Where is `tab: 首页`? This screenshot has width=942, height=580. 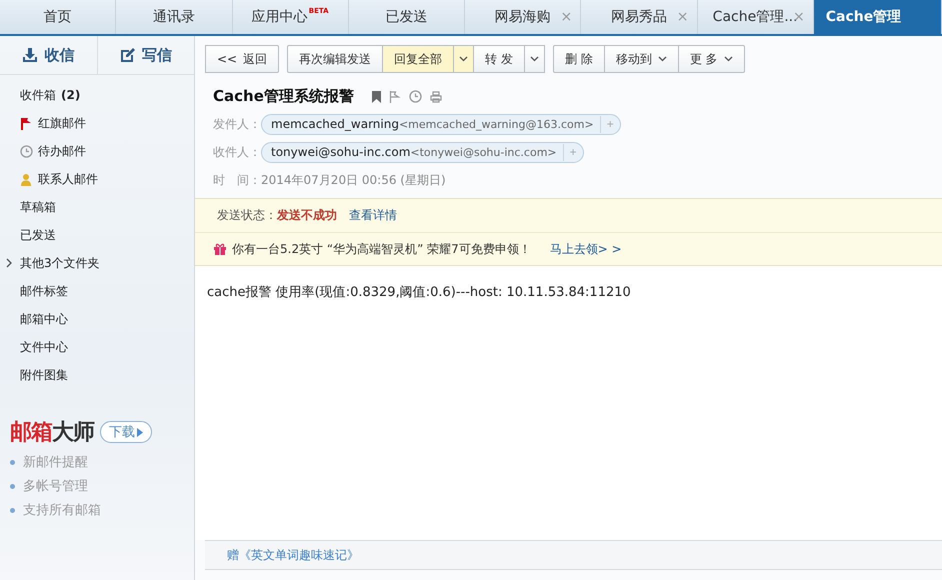 tab: 首页 is located at coordinates (58, 17).